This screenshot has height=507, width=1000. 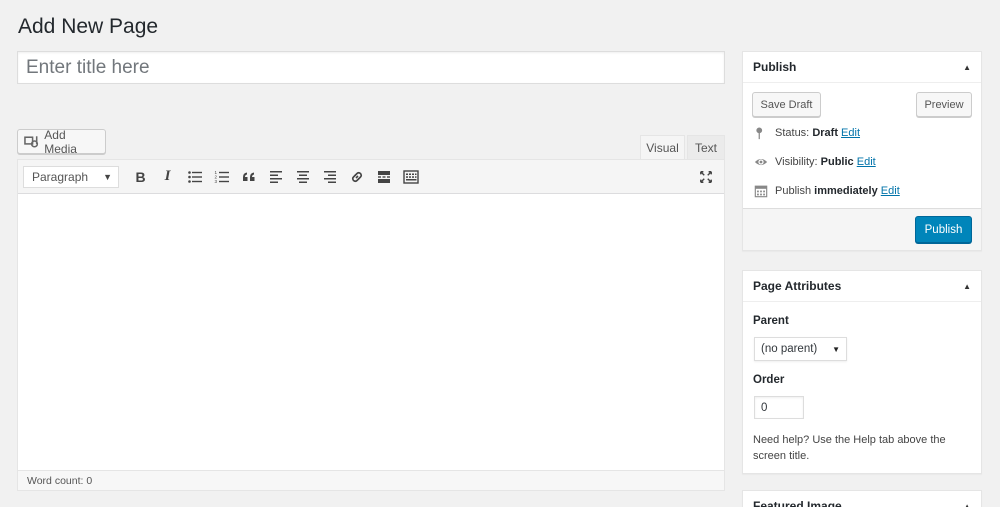 What do you see at coordinates (31, 141) in the screenshot?
I see `media-icon` at bounding box center [31, 141].